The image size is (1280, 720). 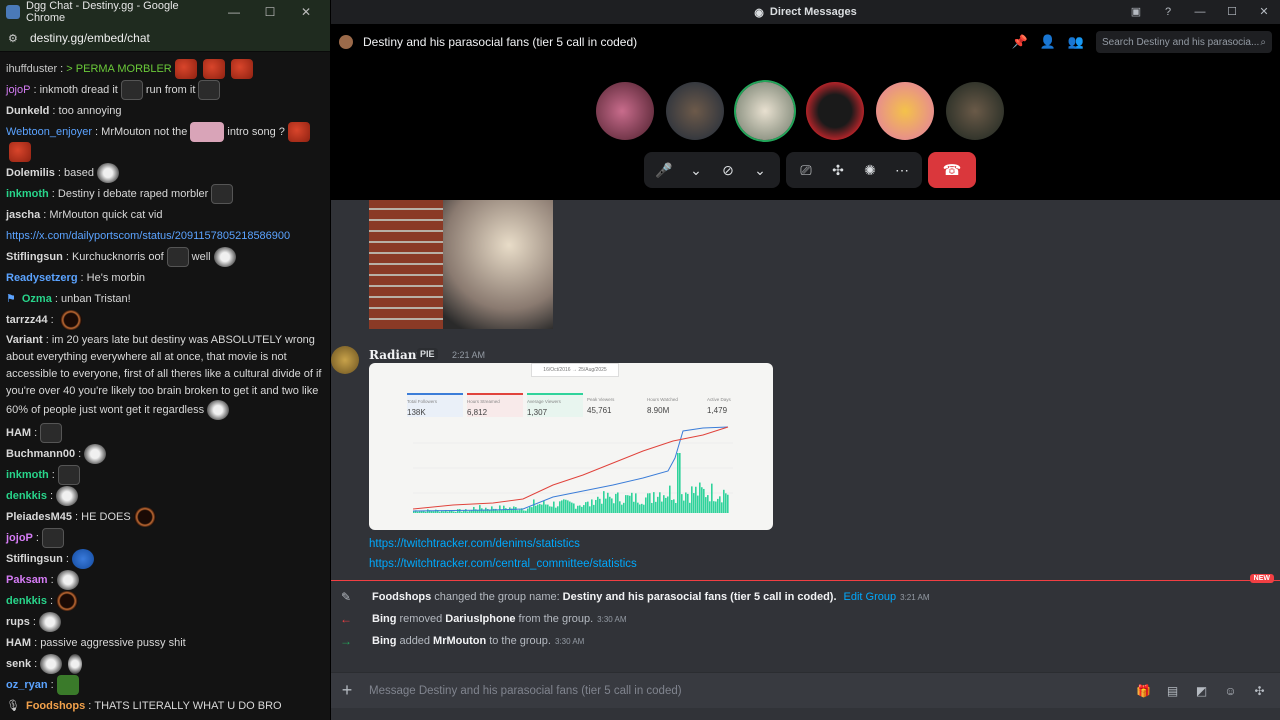 I want to click on gift-icon: 🎁, so click(x=1143, y=691).